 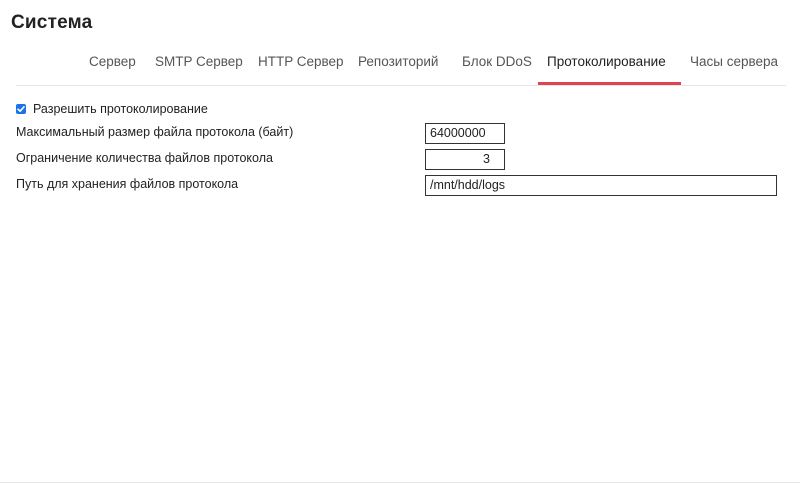 What do you see at coordinates (400, 482) in the screenshot?
I see `bottom-divider` at bounding box center [400, 482].